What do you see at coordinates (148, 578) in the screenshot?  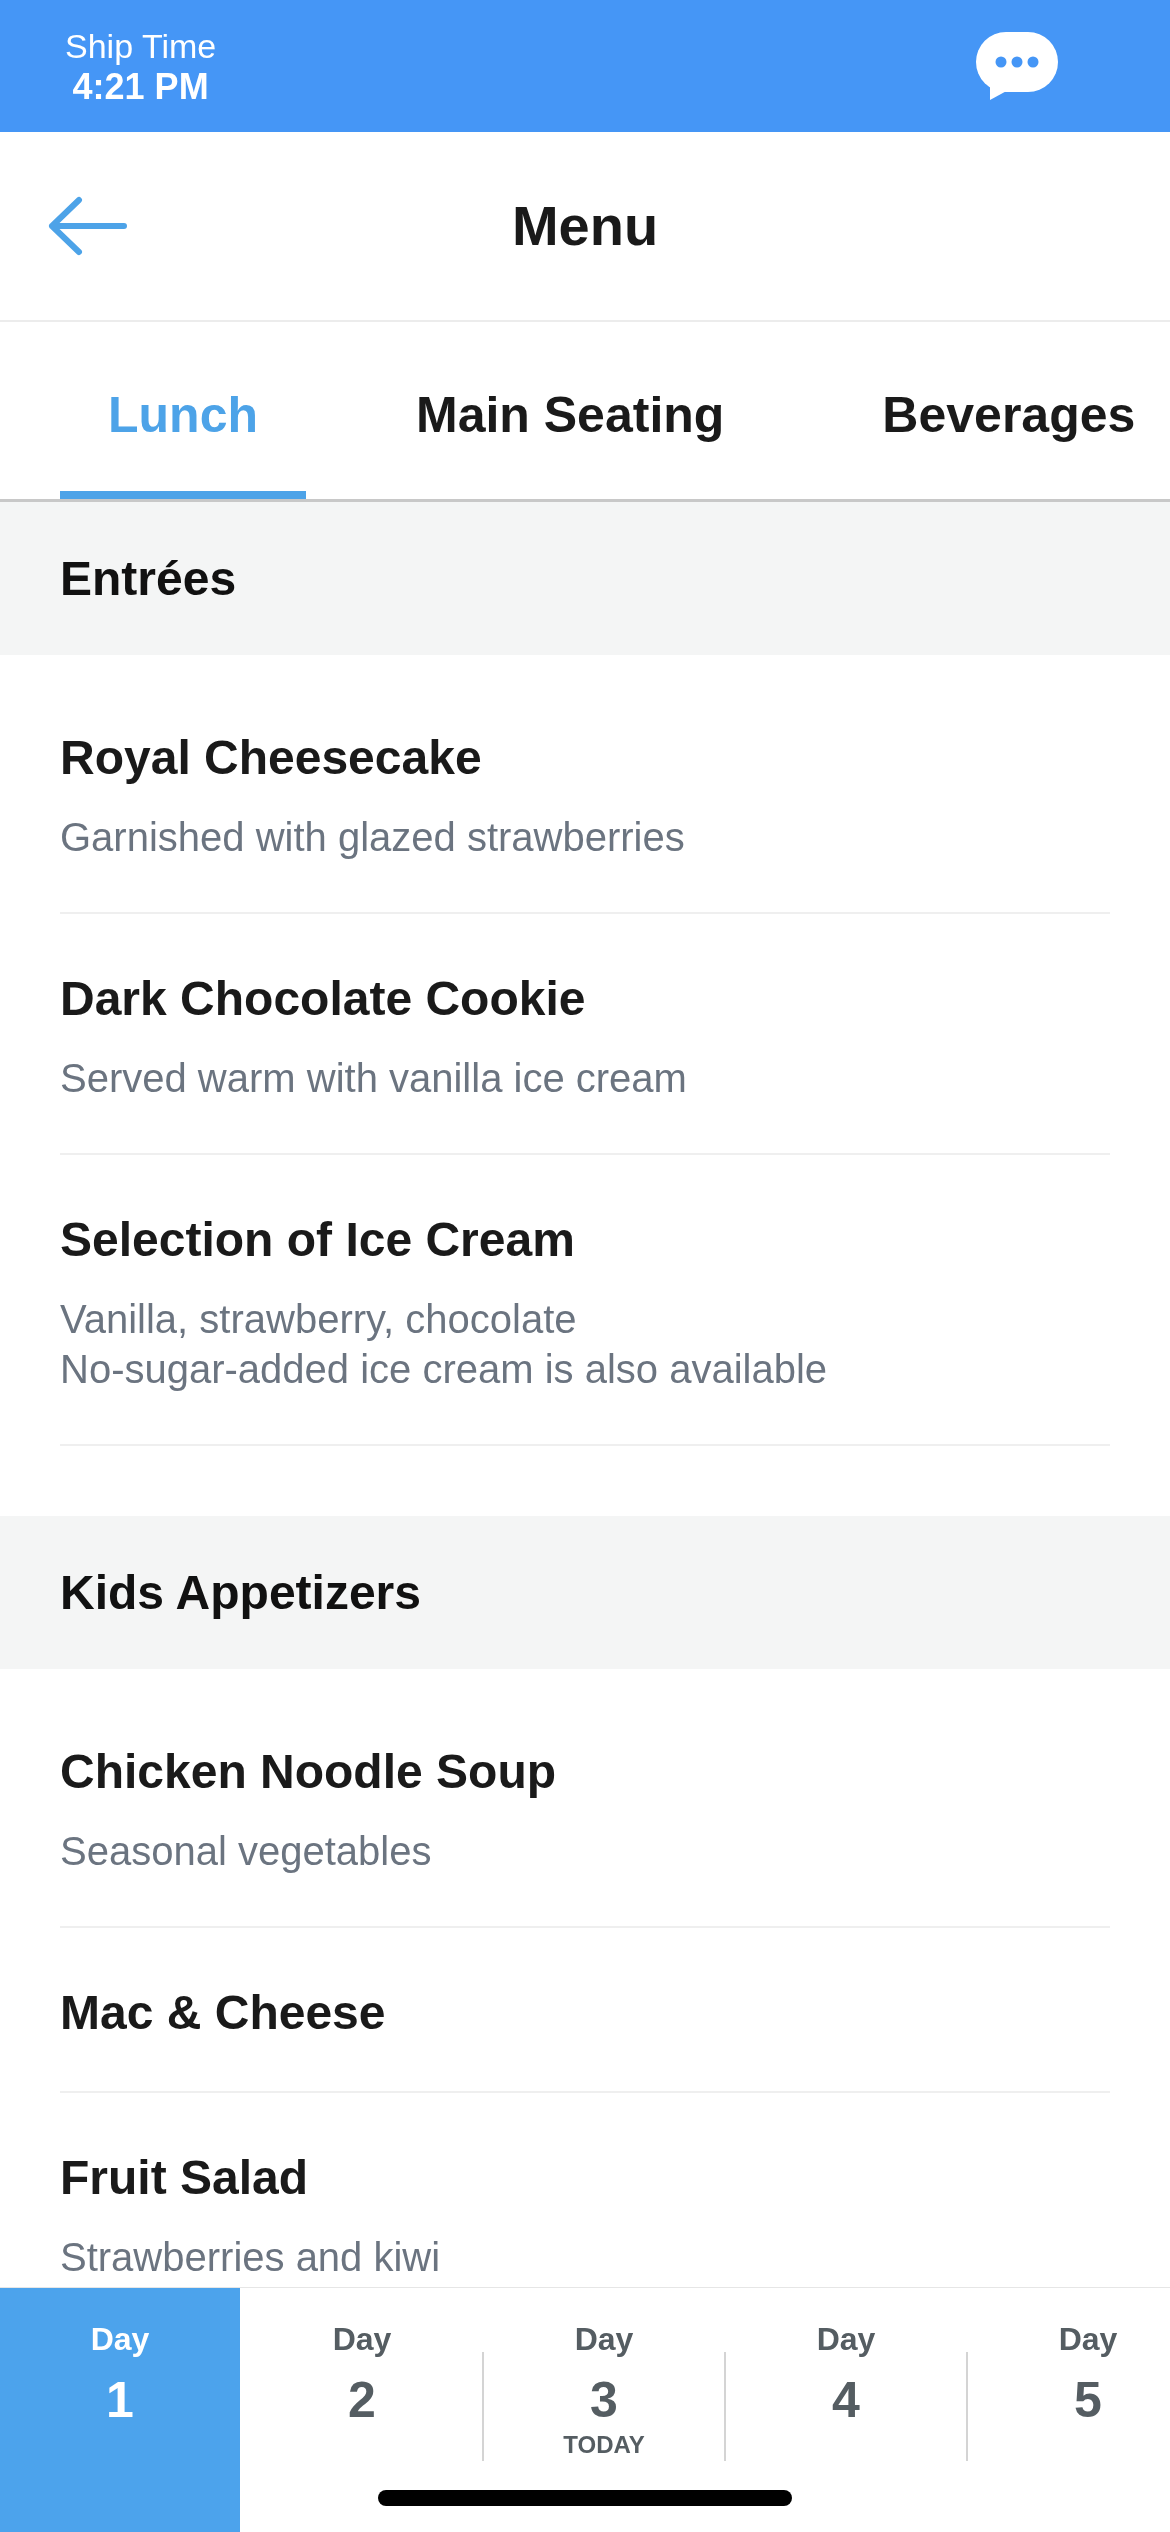 I see `section-title: Entrées` at bounding box center [148, 578].